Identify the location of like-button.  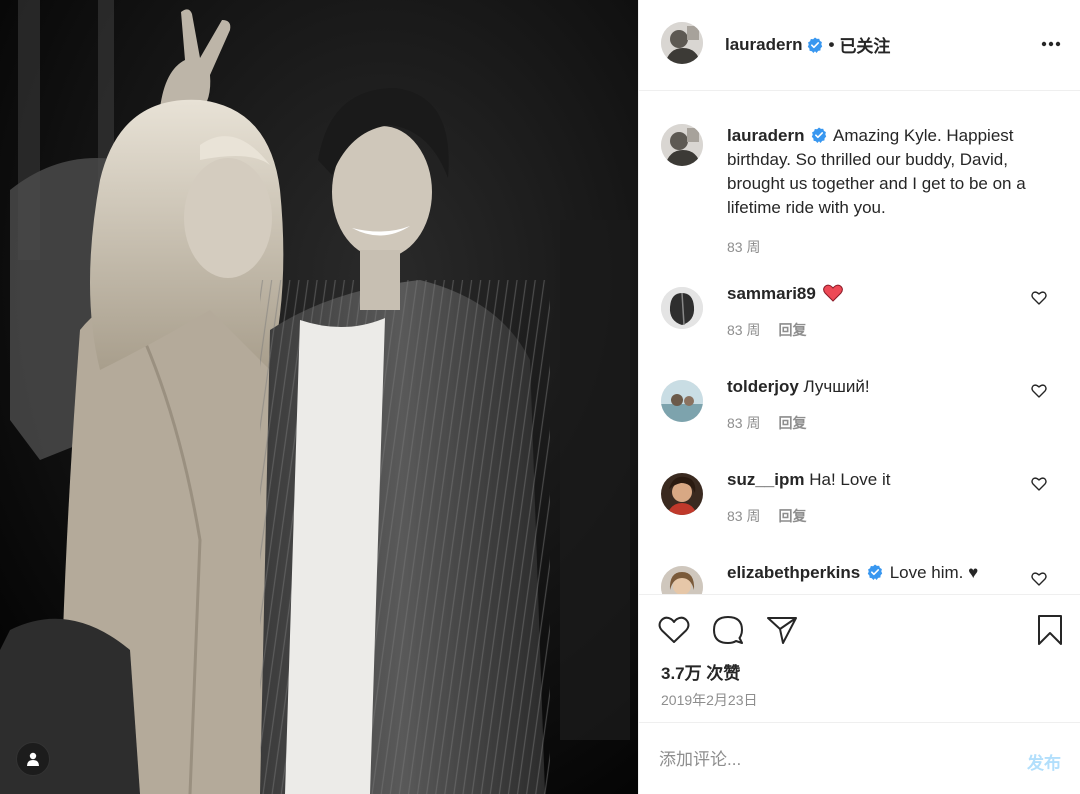
(674, 630).